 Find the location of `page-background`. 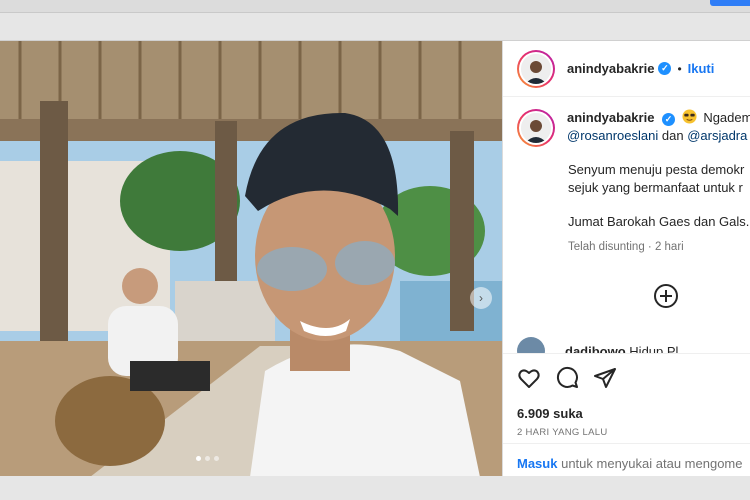

page-background is located at coordinates (375, 488).